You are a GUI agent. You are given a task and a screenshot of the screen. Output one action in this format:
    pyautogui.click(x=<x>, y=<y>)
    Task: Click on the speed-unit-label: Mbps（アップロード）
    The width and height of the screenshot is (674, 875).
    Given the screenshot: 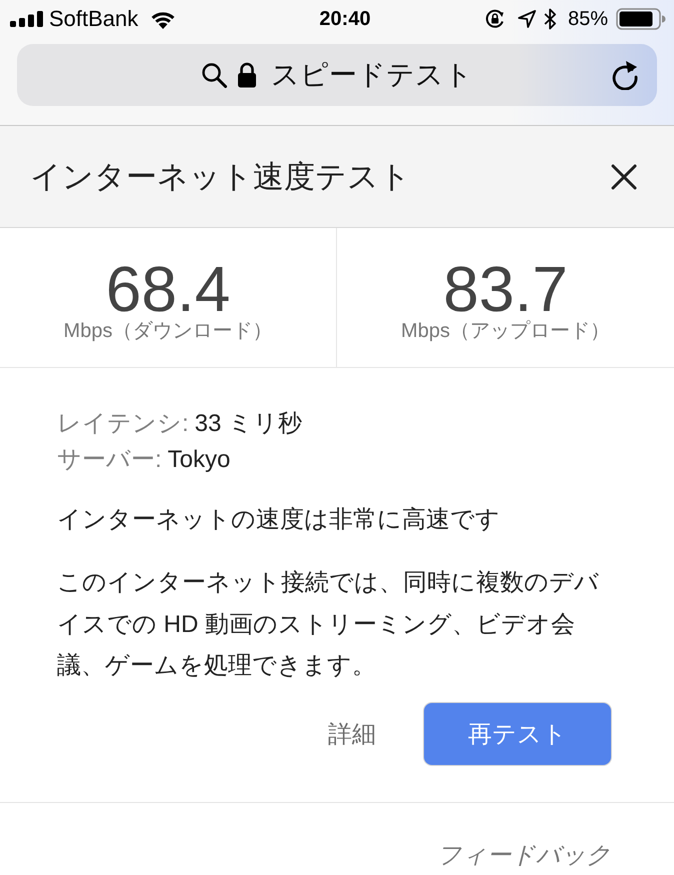 What is the action you would take?
    pyautogui.click(x=505, y=331)
    